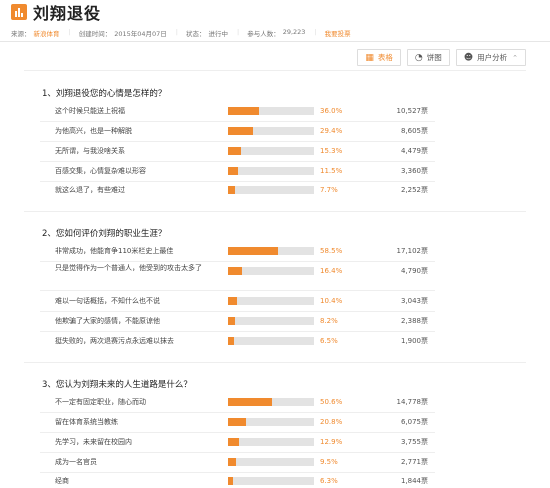 The height and width of the screenshot is (488, 550). I want to click on chevron-up-icon: ⌃, so click(515, 57).